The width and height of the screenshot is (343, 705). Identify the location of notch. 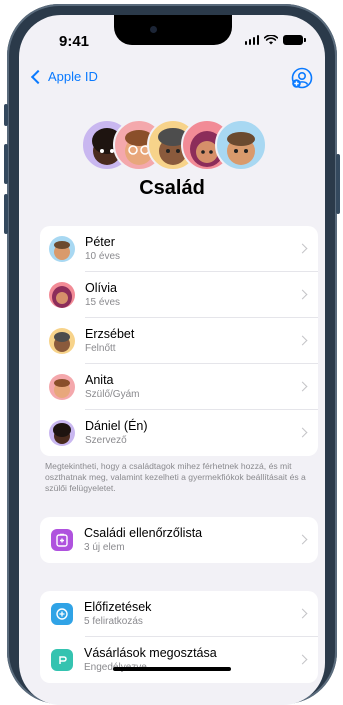
(173, 30).